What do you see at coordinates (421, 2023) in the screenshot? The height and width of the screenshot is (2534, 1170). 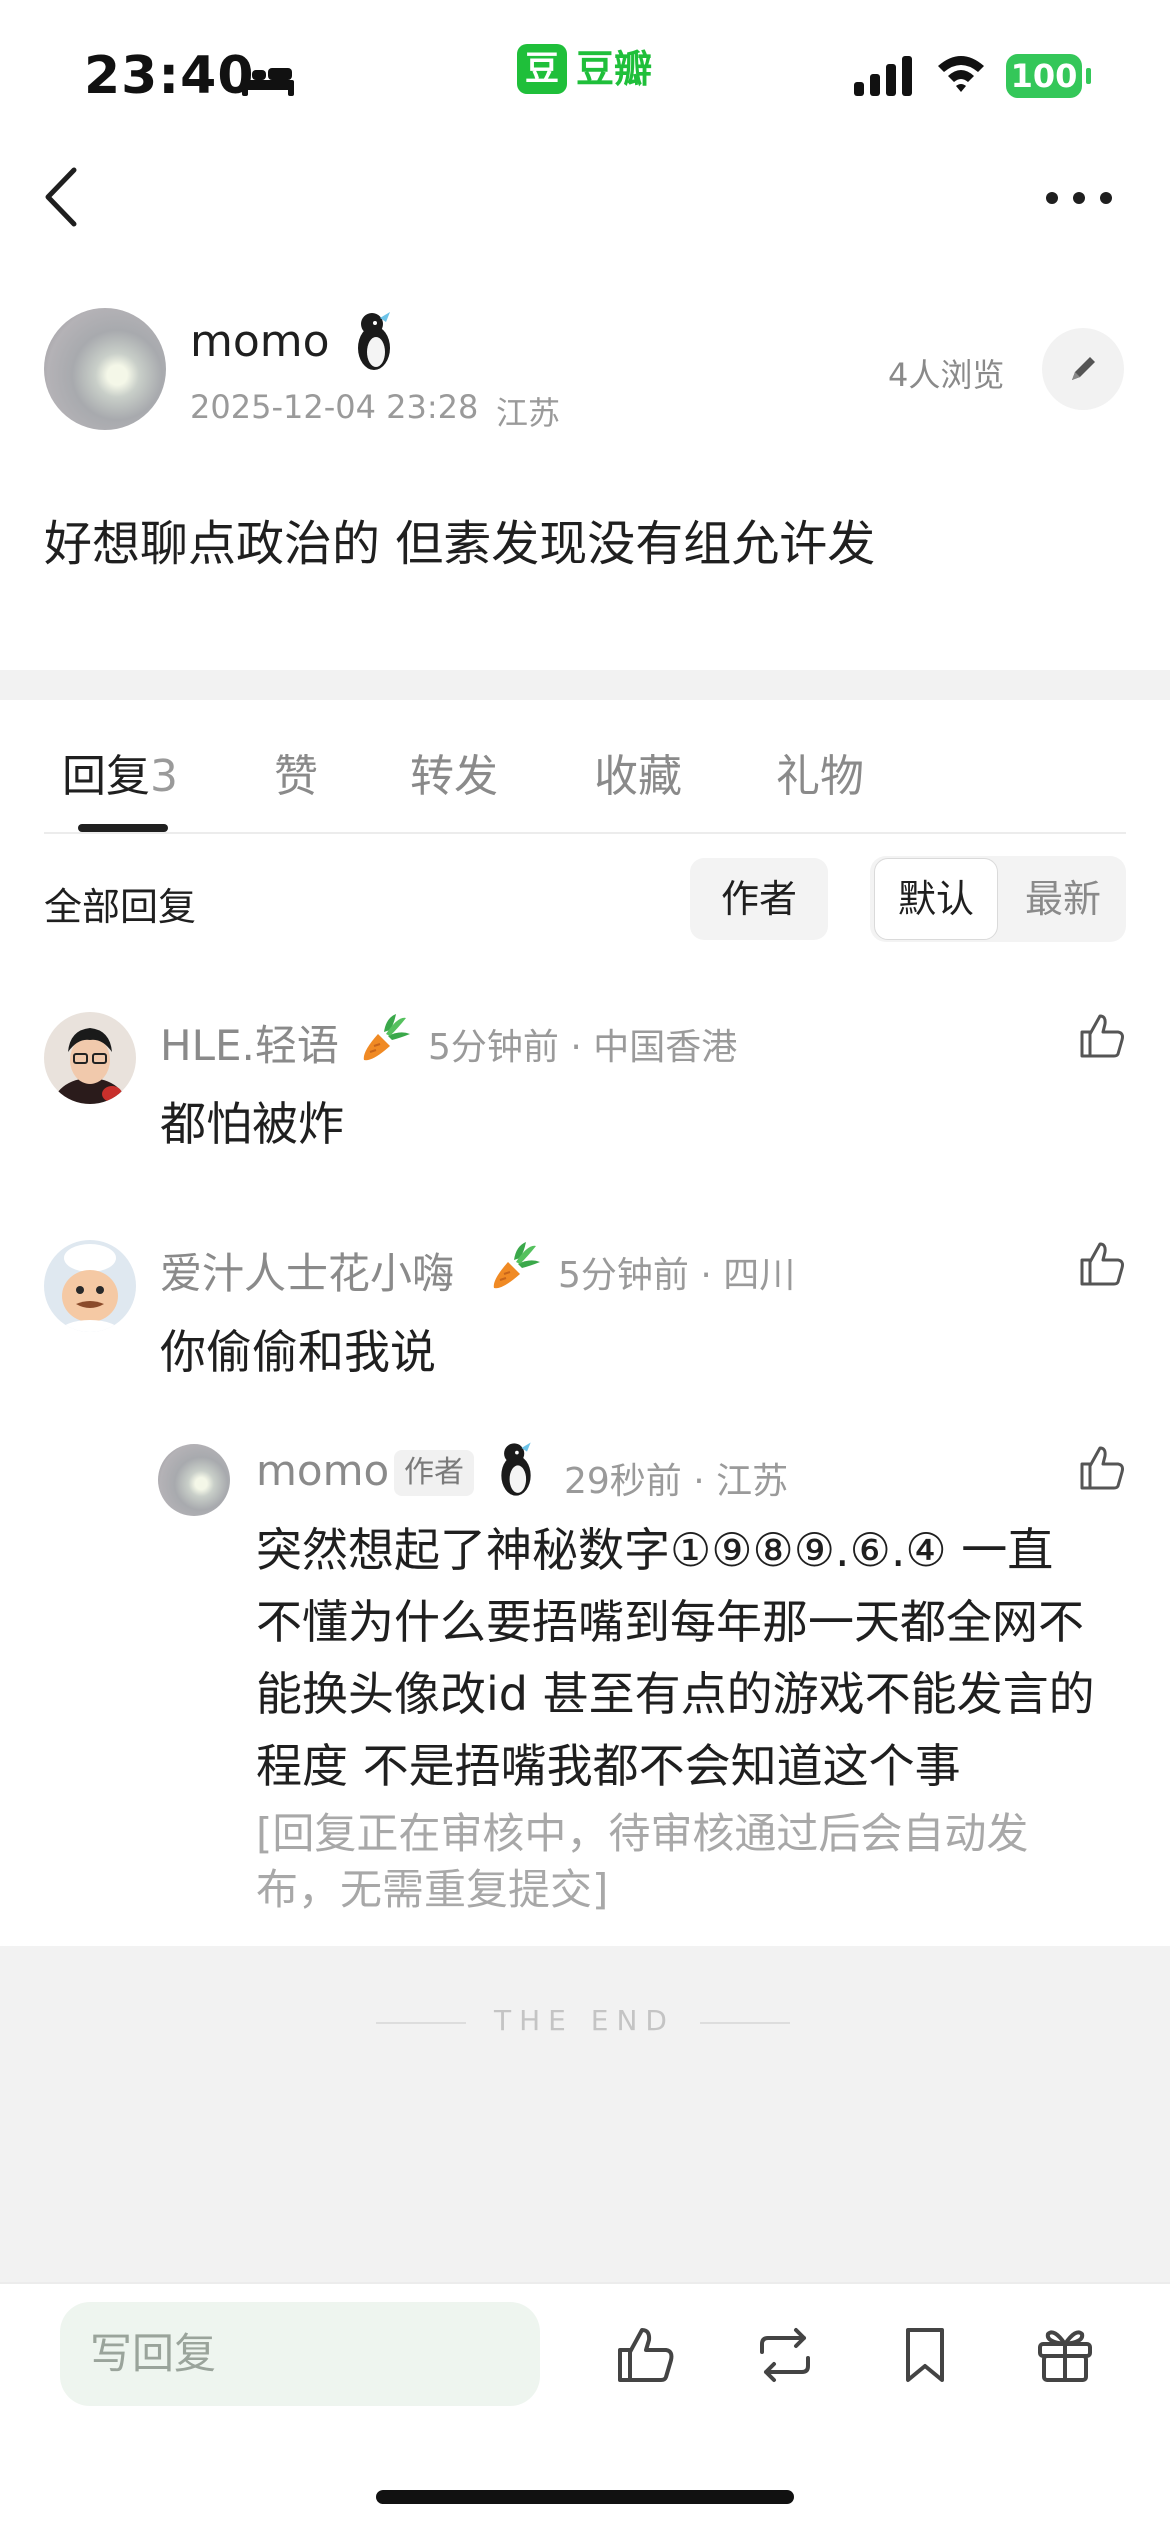 I see `end-divider-left` at bounding box center [421, 2023].